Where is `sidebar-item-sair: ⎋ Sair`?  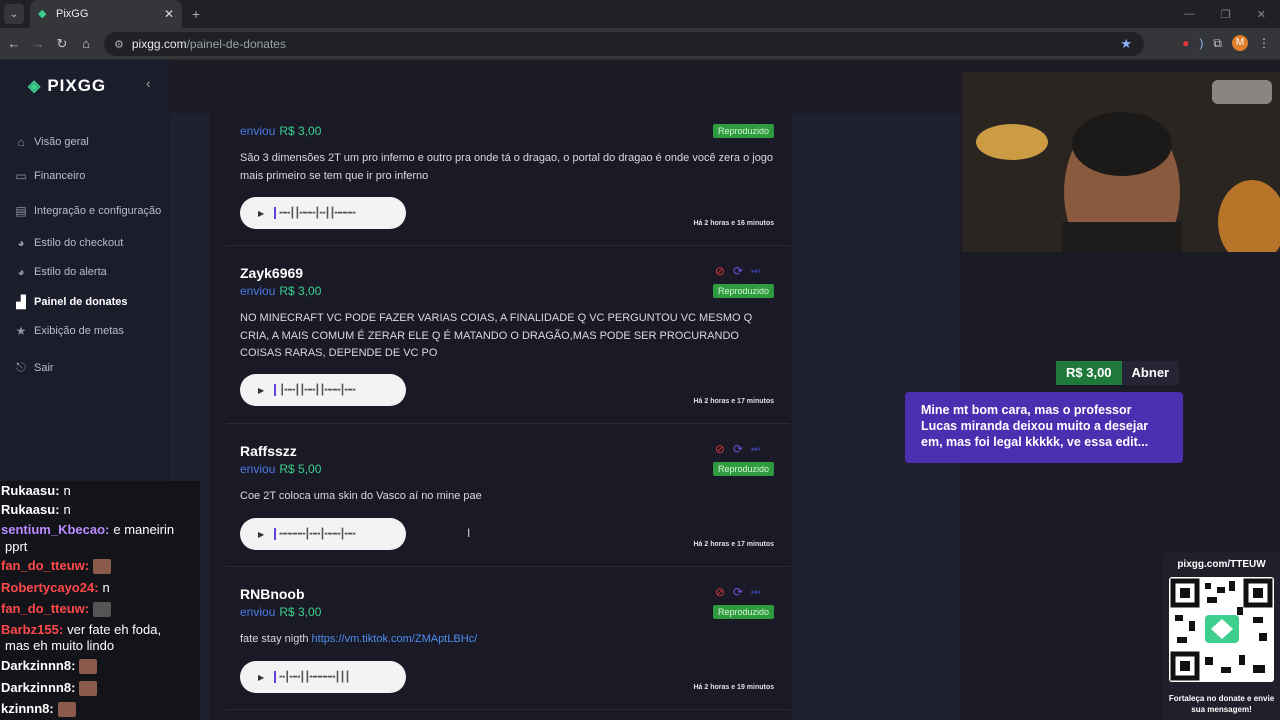
sidebar-item-sair: ⎋ Sair is located at coordinates (33, 367).